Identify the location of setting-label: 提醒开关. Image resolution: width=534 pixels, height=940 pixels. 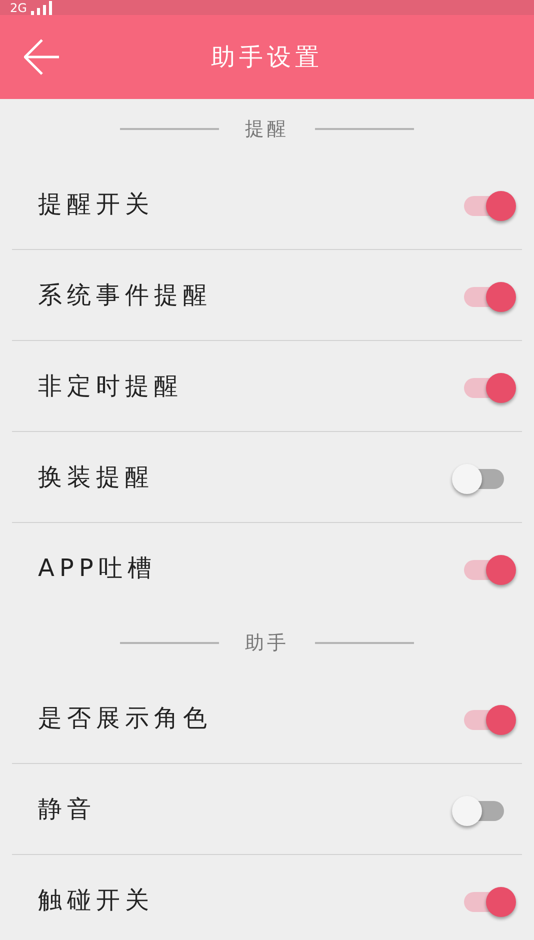
(95, 204).